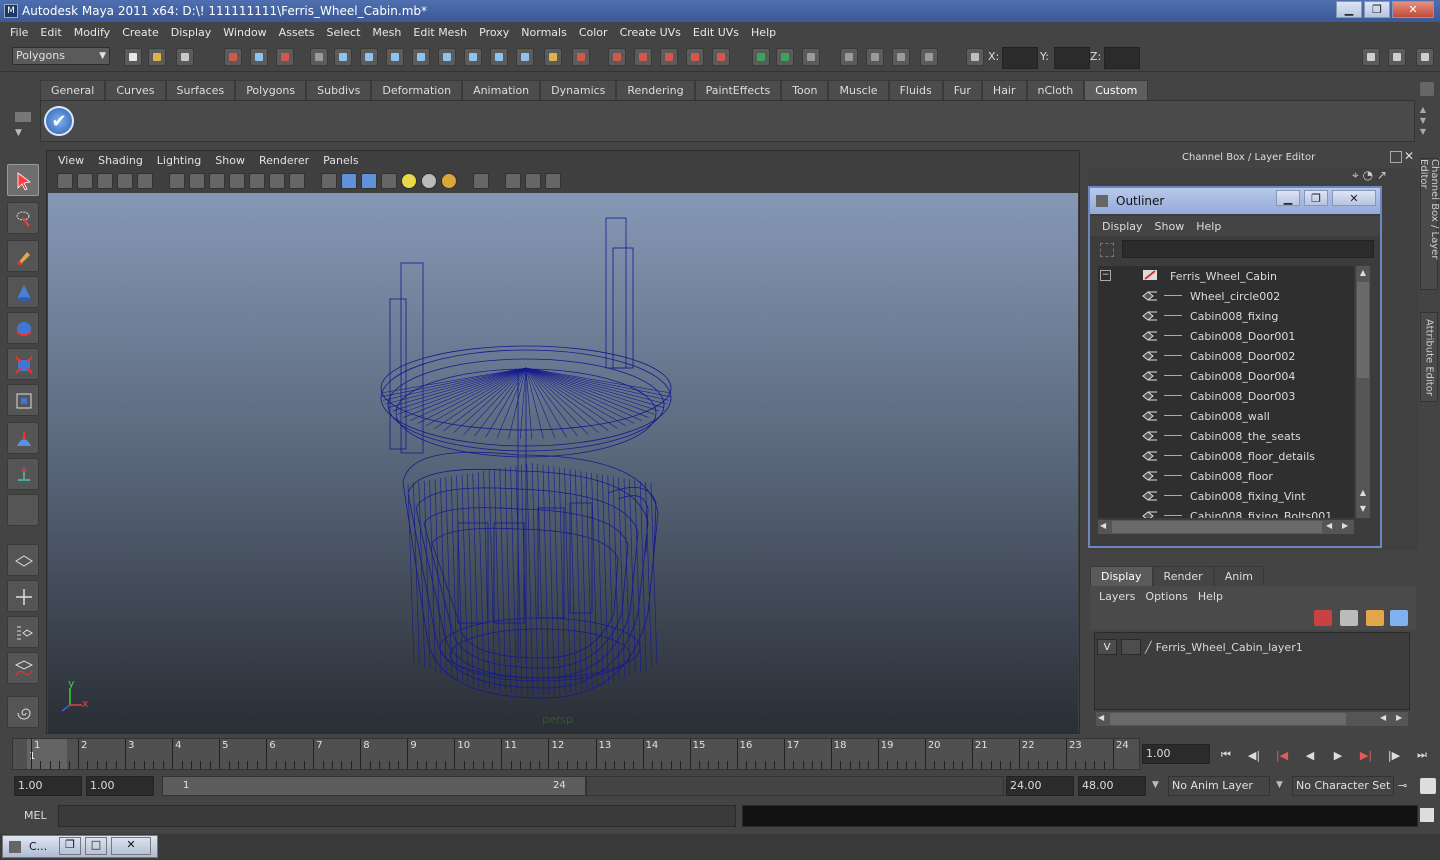  Describe the element at coordinates (191, 32) in the screenshot. I see `menu-display: Display` at that location.